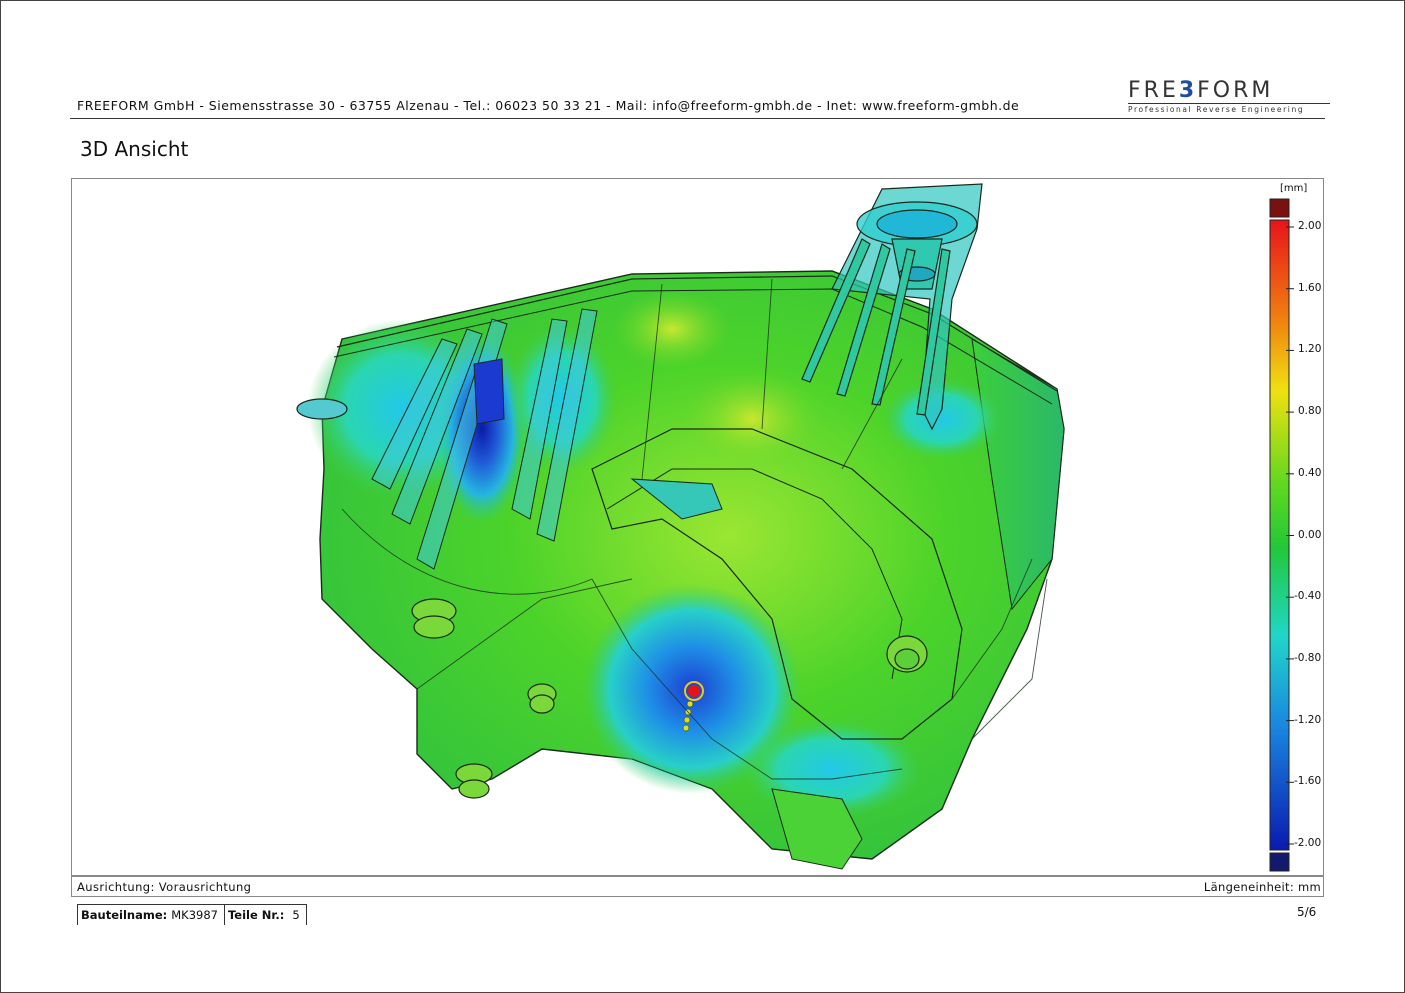  What do you see at coordinates (1310, 472) in the screenshot?
I see `legend-tick-label: 0.40` at bounding box center [1310, 472].